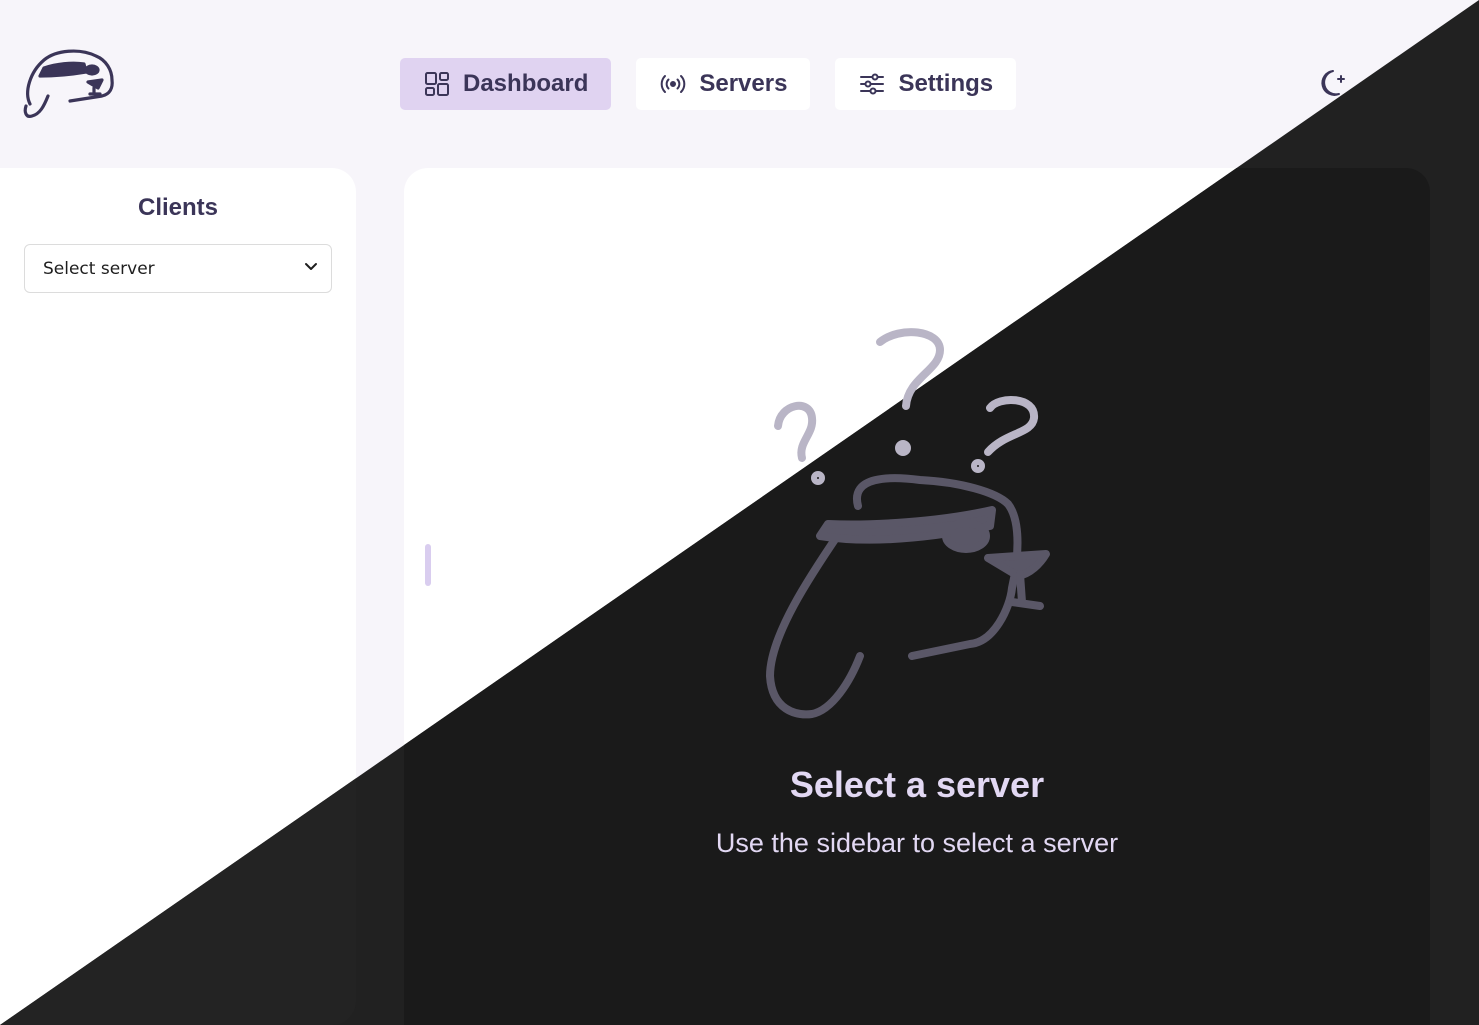  Describe the element at coordinates (920, 526) in the screenshot. I see `confused-seal-illustration` at that location.